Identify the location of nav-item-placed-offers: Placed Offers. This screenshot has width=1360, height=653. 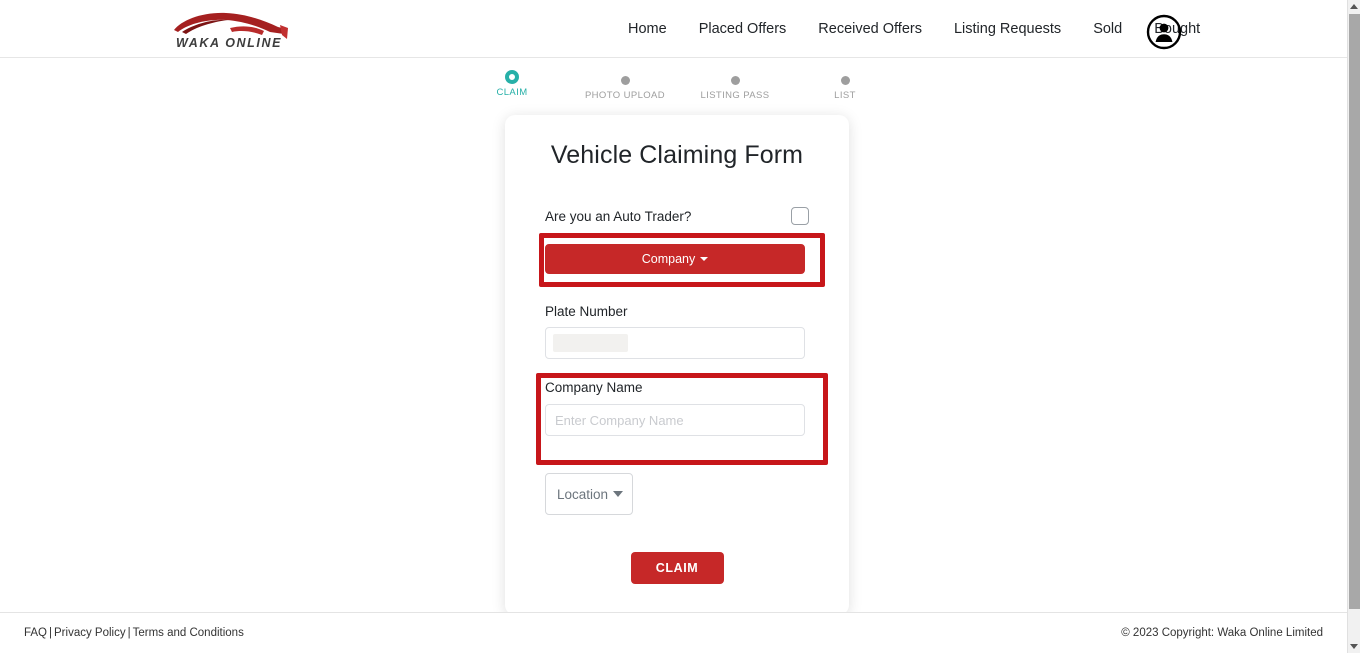
(743, 29).